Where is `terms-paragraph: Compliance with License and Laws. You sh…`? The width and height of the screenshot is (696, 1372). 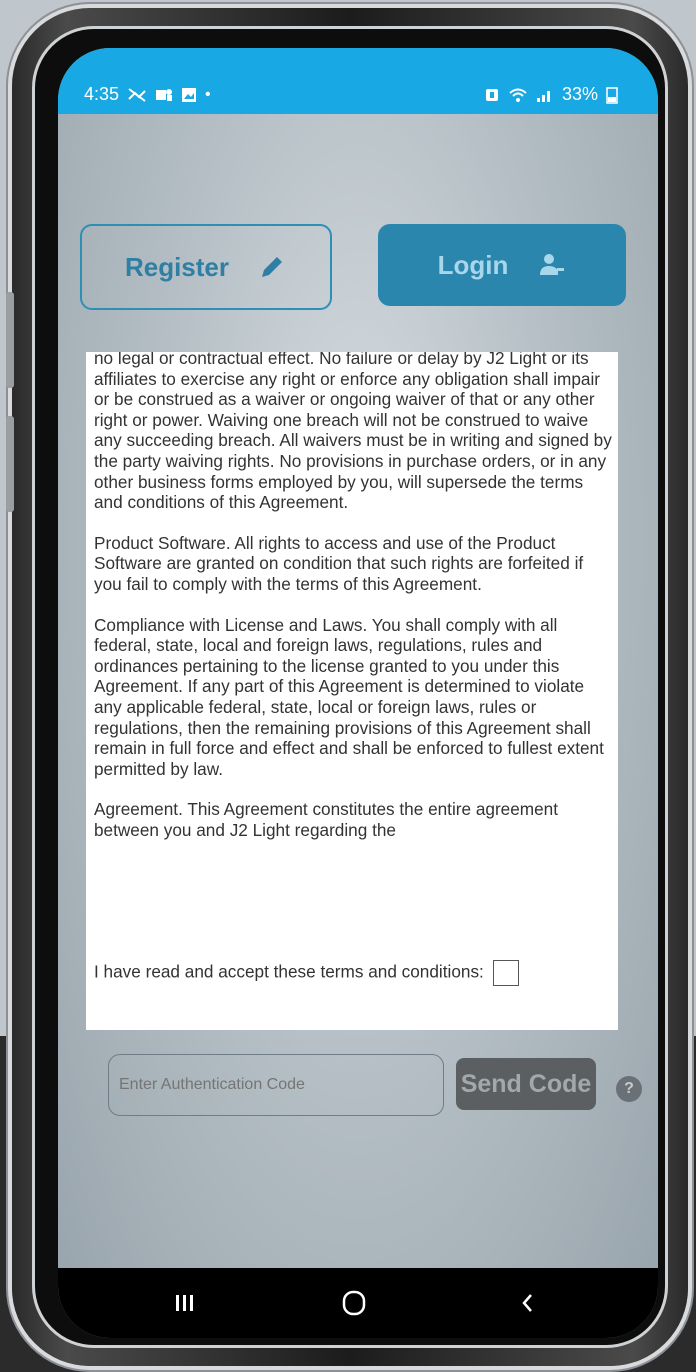 terms-paragraph: Compliance with License and Laws. You sh… is located at coordinates (349, 696).